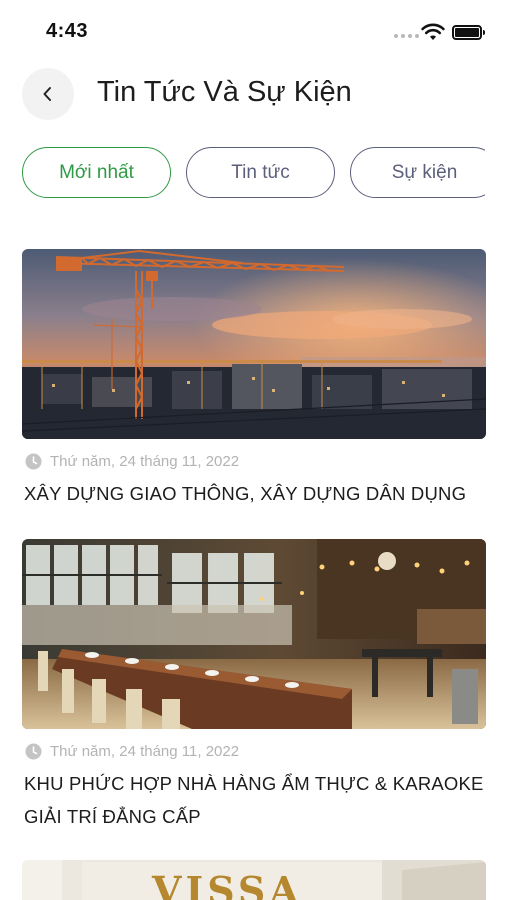 The height and width of the screenshot is (900, 507). Describe the element at coordinates (260, 172) in the screenshot. I see `tab-news: Tin tức` at that location.